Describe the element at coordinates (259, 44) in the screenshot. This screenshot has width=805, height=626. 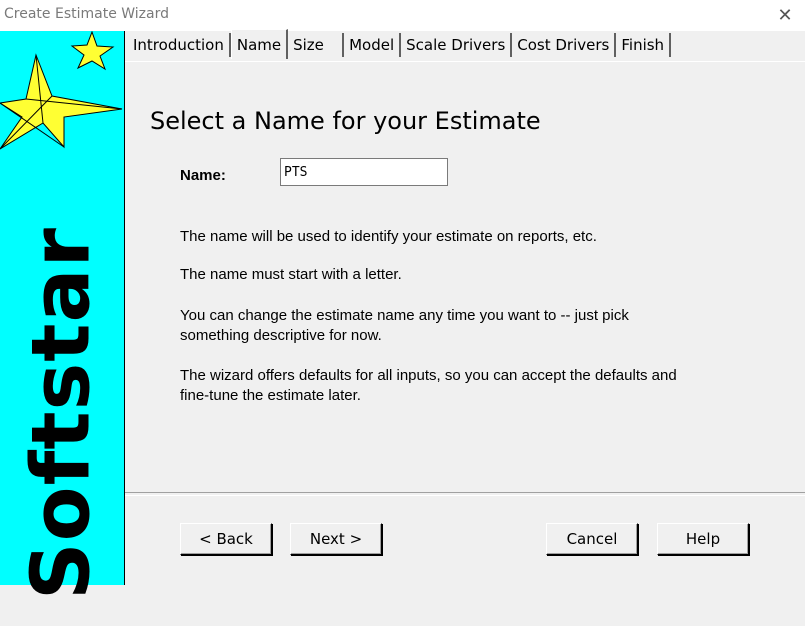
I see `tab-name: Name` at that location.